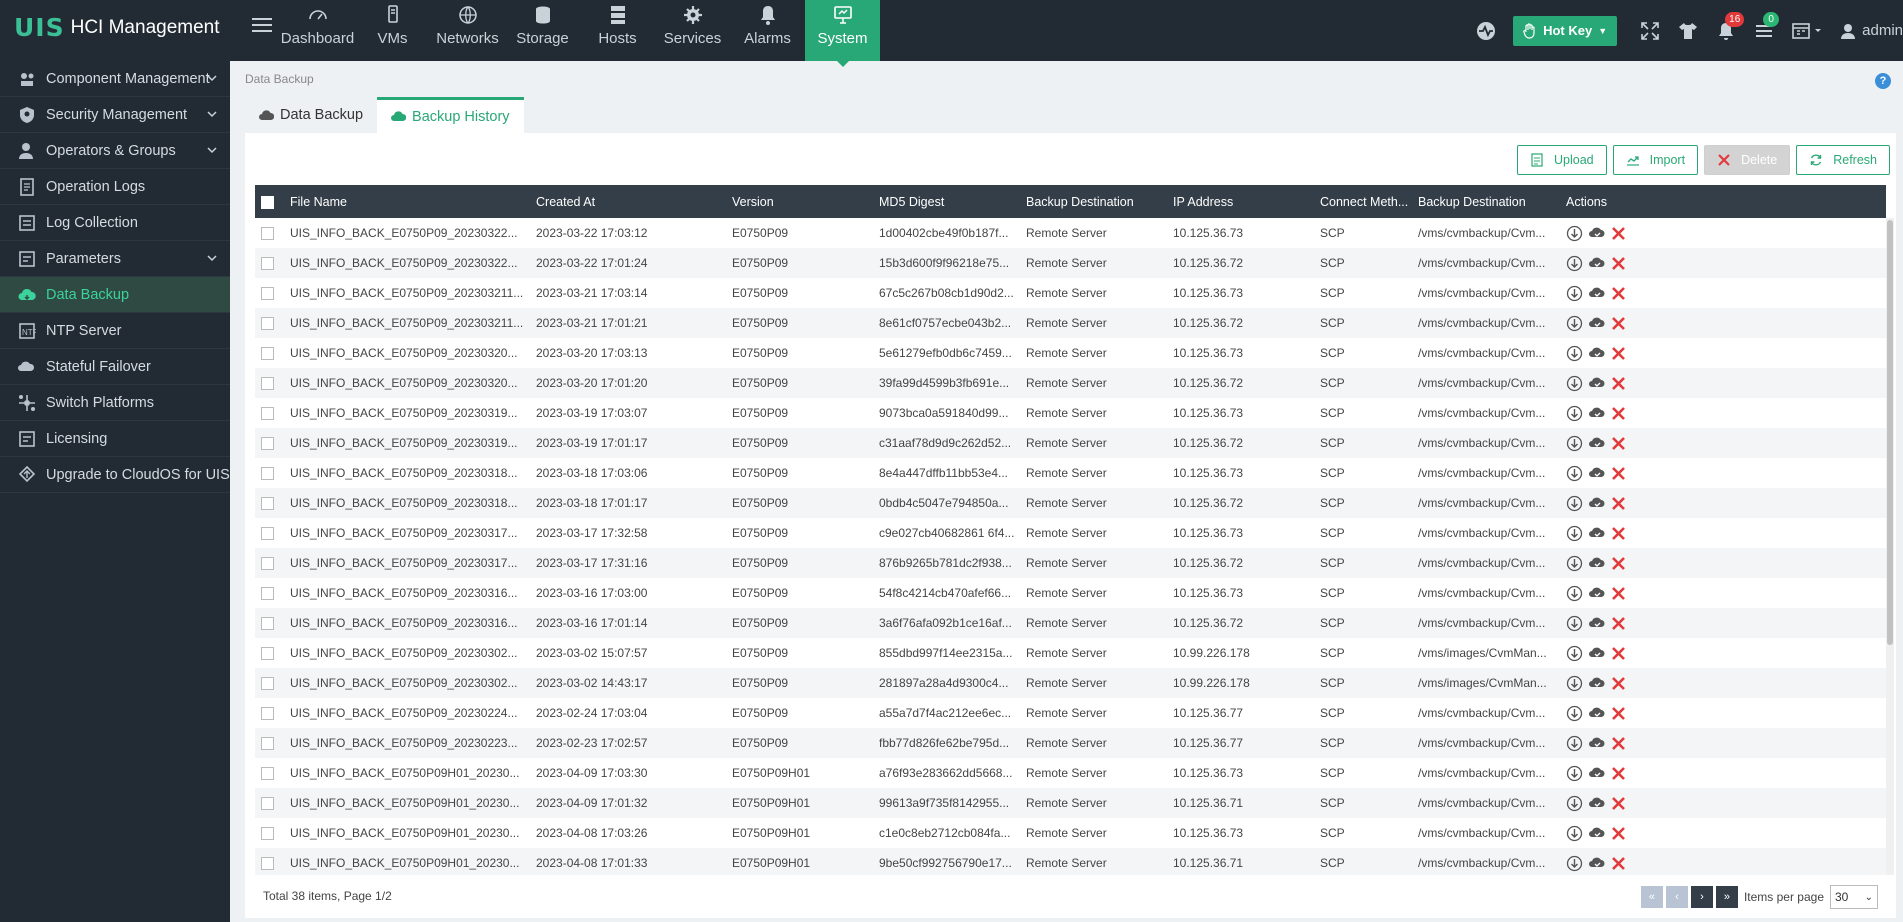 This screenshot has width=1903, height=922. What do you see at coordinates (1240, 201) in the screenshot?
I see `column-header: IP Address` at bounding box center [1240, 201].